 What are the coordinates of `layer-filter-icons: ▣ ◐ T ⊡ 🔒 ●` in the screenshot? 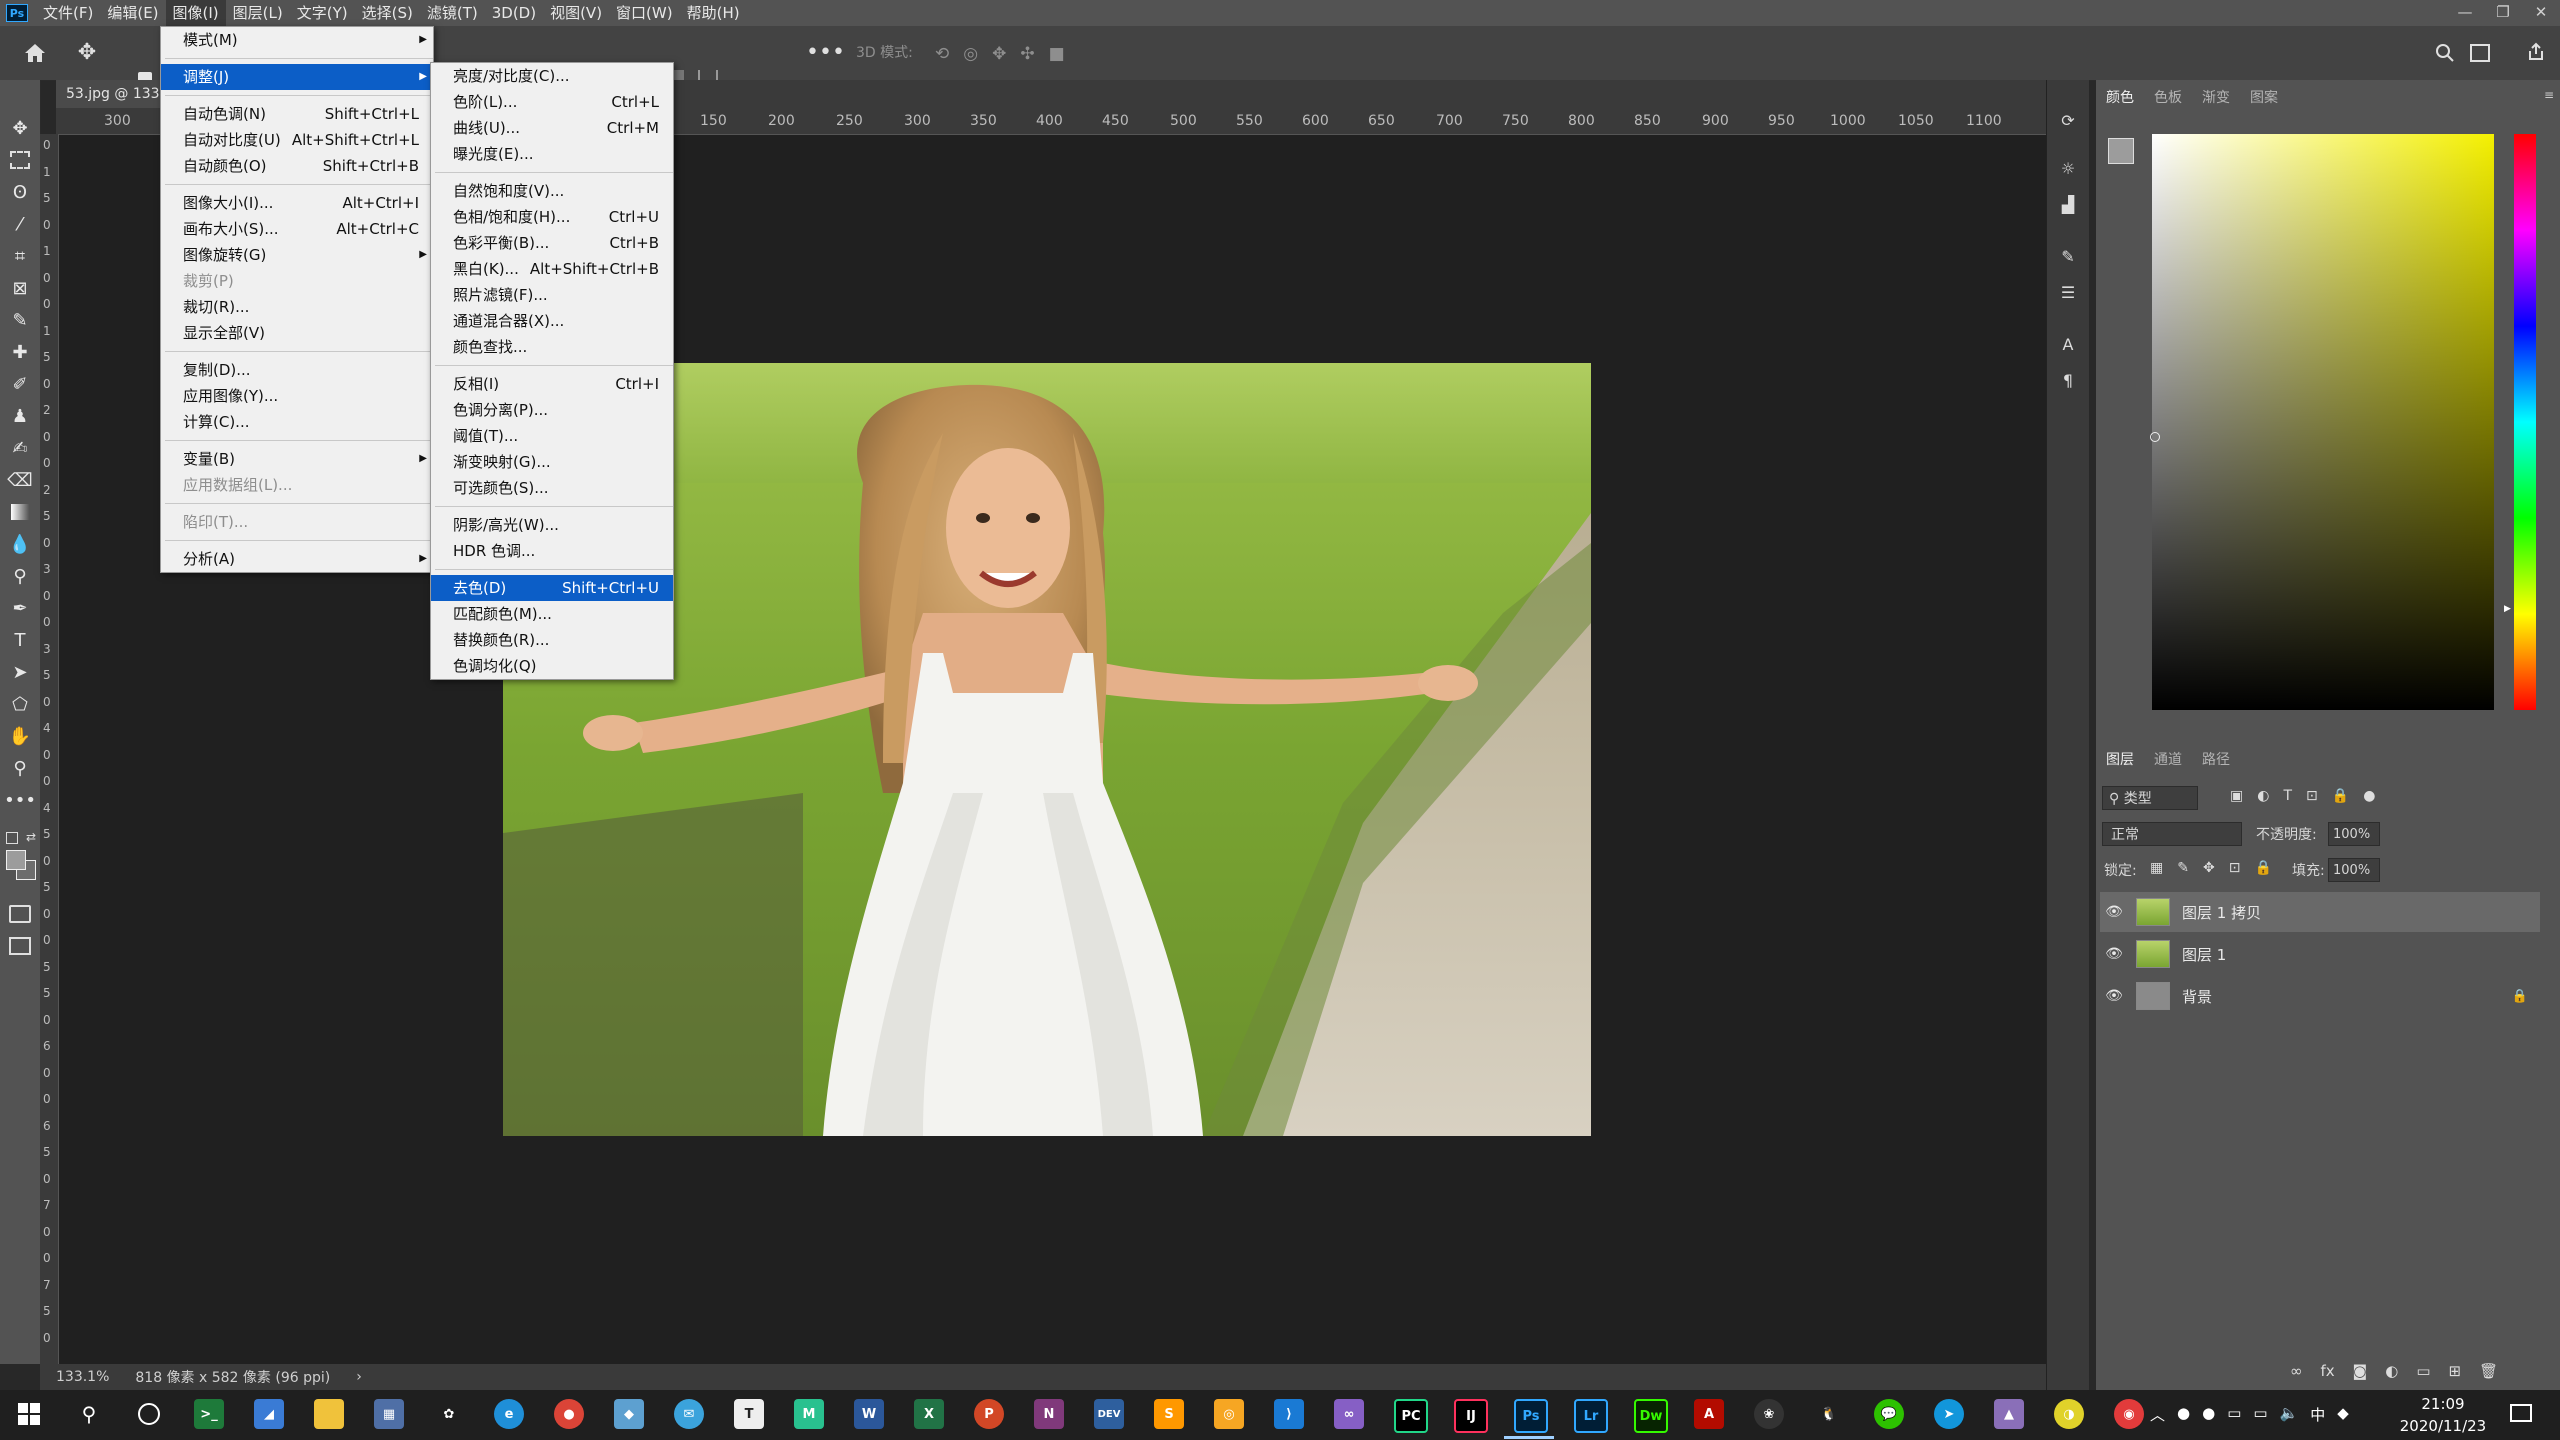 It's located at (2302, 796).